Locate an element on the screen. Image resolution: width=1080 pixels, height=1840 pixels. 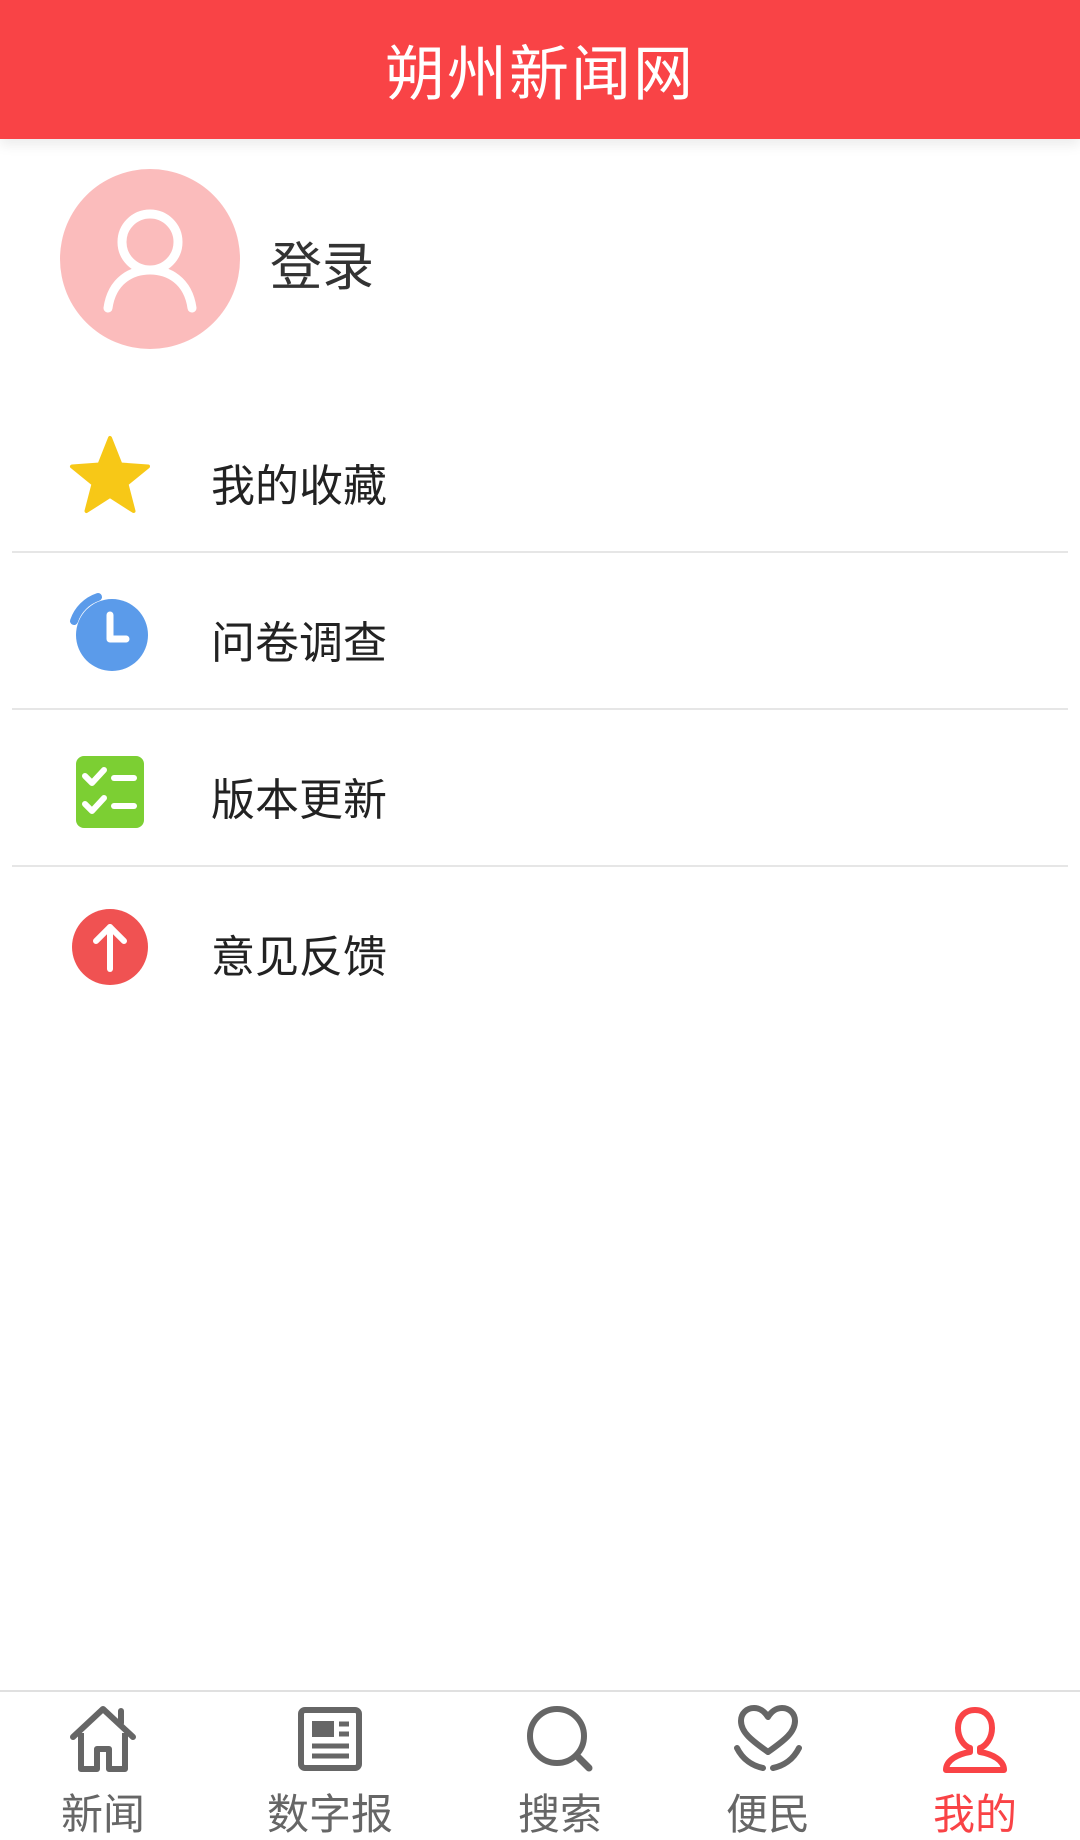
tab-digital-paper: 数字报 is located at coordinates (330, 1766).